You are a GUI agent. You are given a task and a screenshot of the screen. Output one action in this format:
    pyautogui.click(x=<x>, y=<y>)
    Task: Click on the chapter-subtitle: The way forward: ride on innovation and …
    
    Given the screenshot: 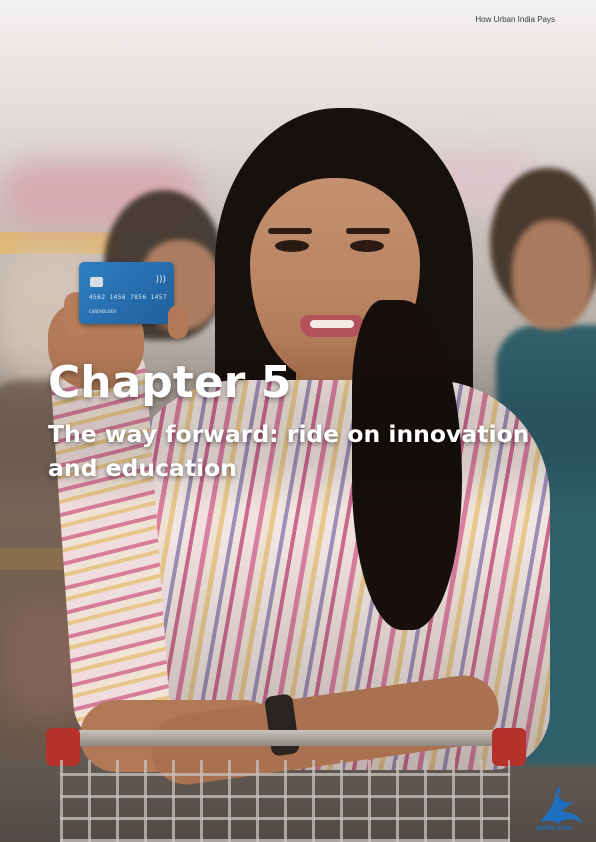 What is the action you would take?
    pyautogui.click(x=313, y=451)
    